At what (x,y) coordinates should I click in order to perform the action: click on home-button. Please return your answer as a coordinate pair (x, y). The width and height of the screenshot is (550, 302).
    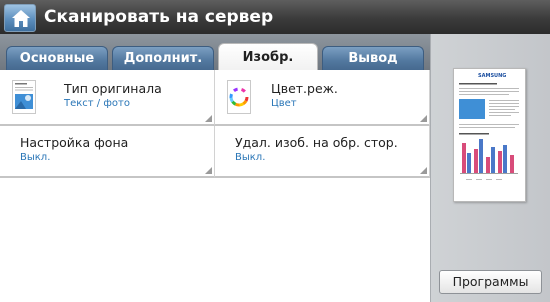
    Looking at the image, I should click on (20, 18).